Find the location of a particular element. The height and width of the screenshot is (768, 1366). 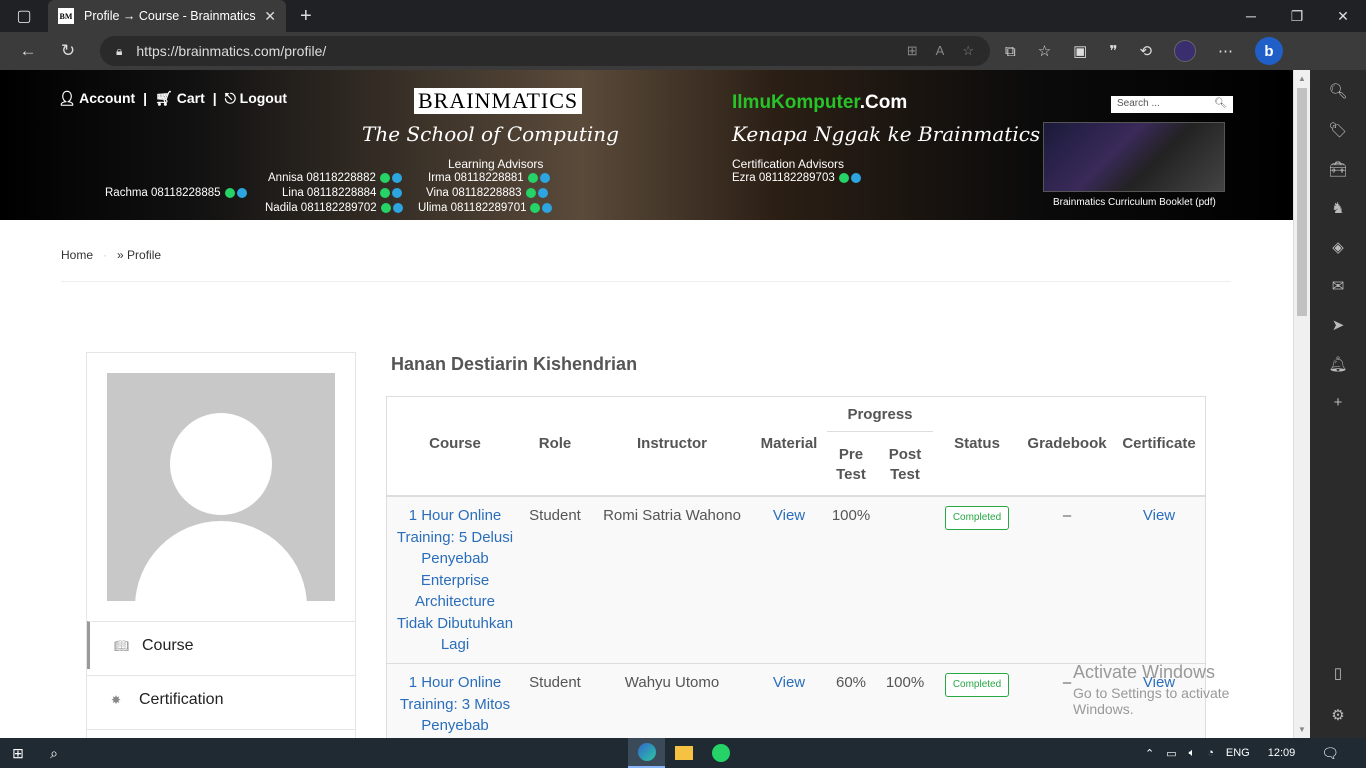

new-tab-icon: + is located at coordinates (306, 16).